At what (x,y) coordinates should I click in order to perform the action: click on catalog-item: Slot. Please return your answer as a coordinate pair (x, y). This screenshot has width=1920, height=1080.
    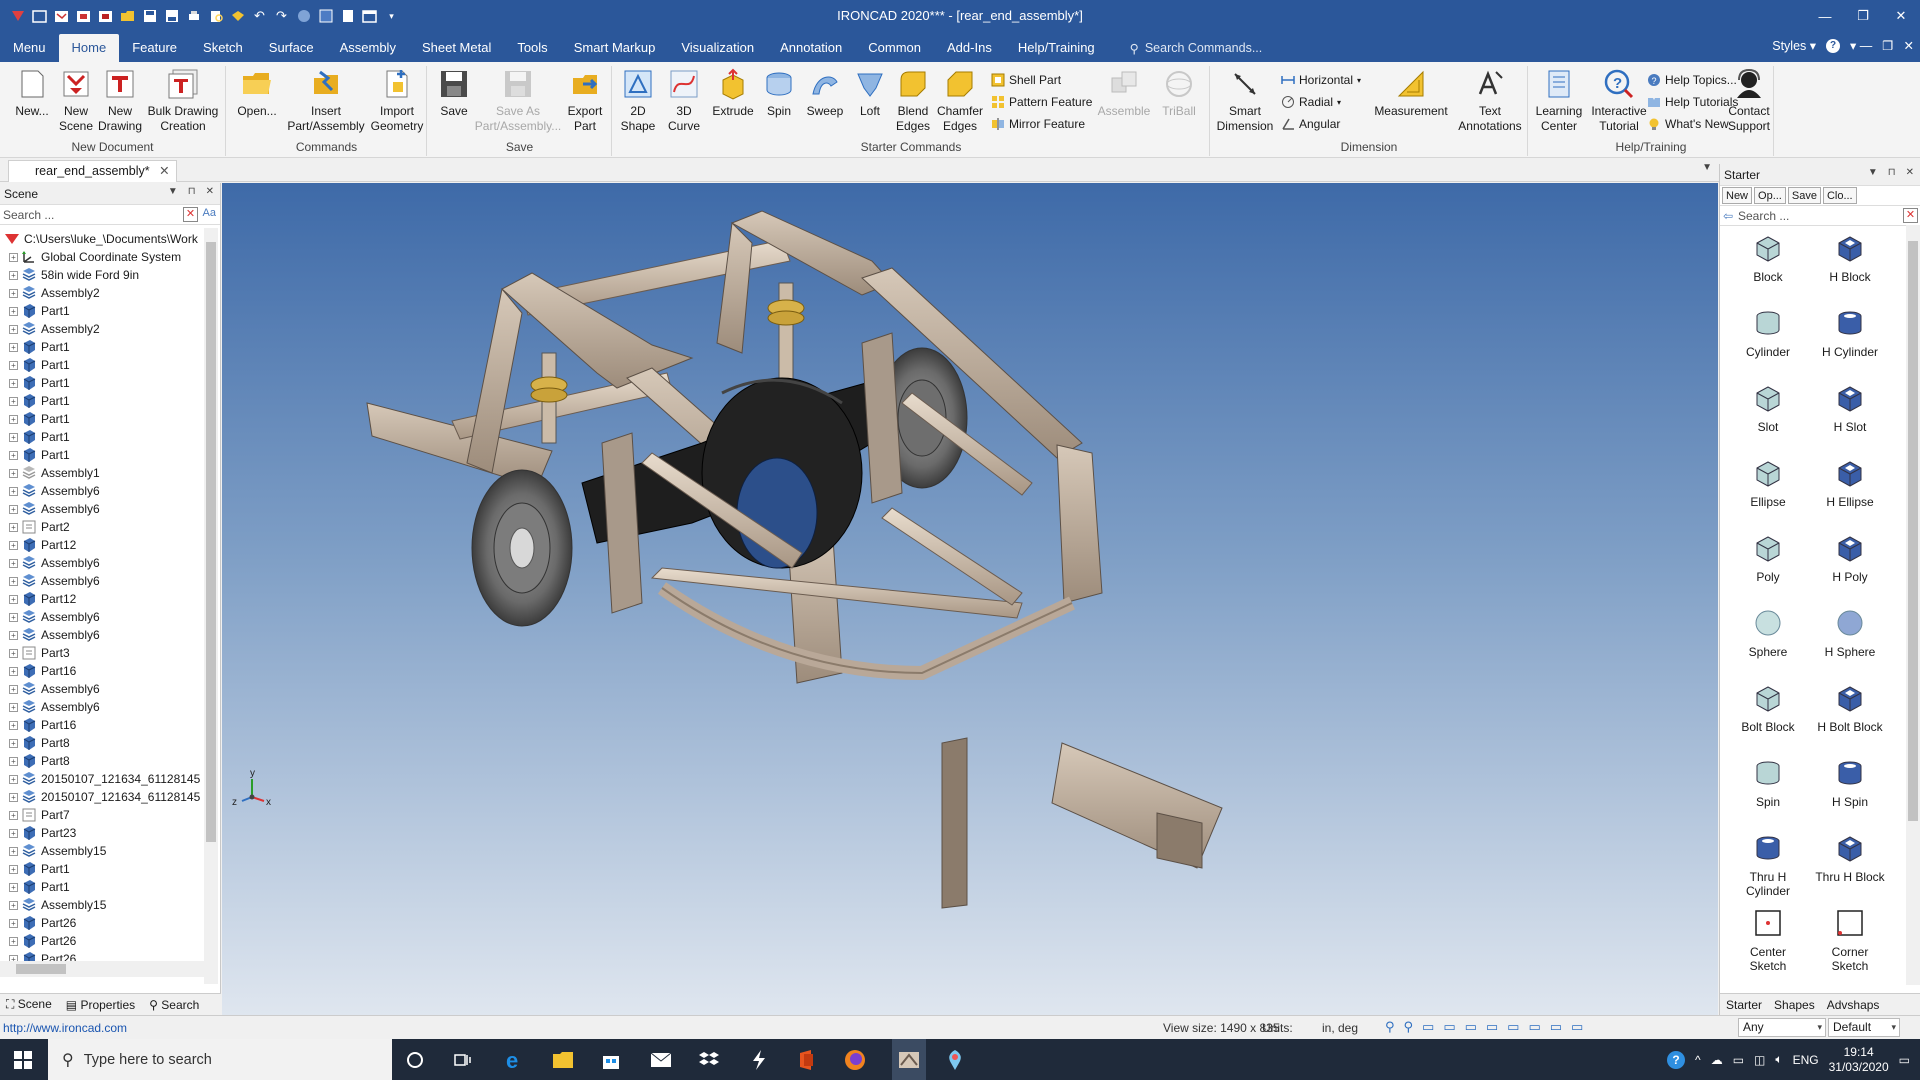
    Looking at the image, I should click on (1768, 408).